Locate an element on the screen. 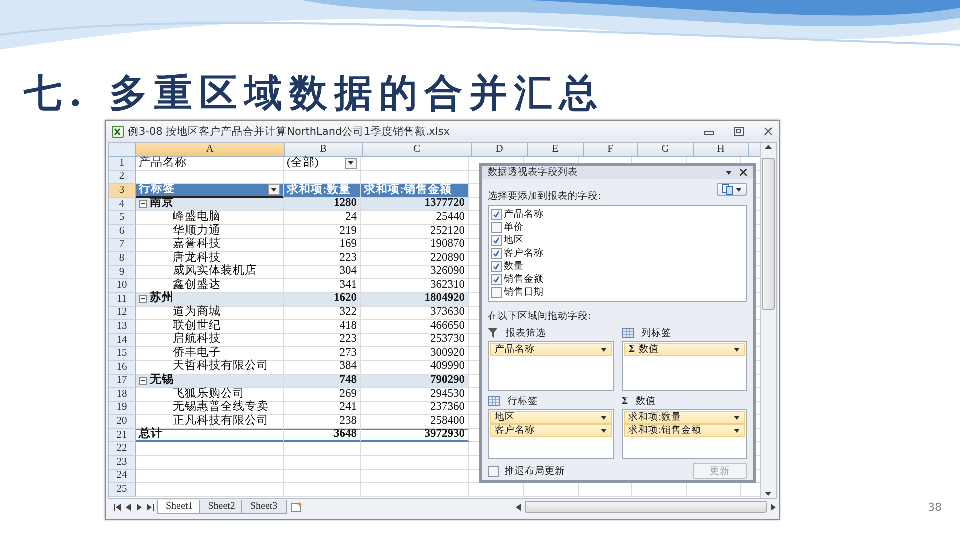 The width and height of the screenshot is (960, 540). row-header: 8 is located at coordinates (122, 259).